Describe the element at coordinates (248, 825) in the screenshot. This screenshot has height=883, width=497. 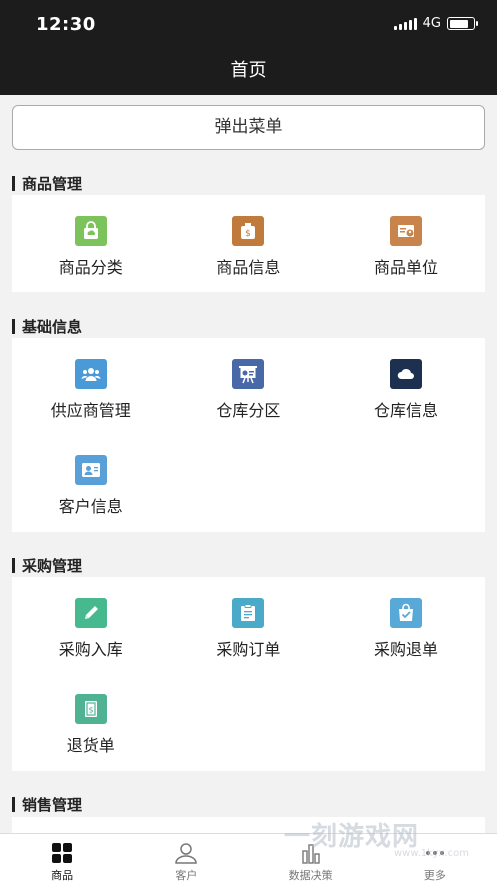
I see `section-card-sales` at that location.